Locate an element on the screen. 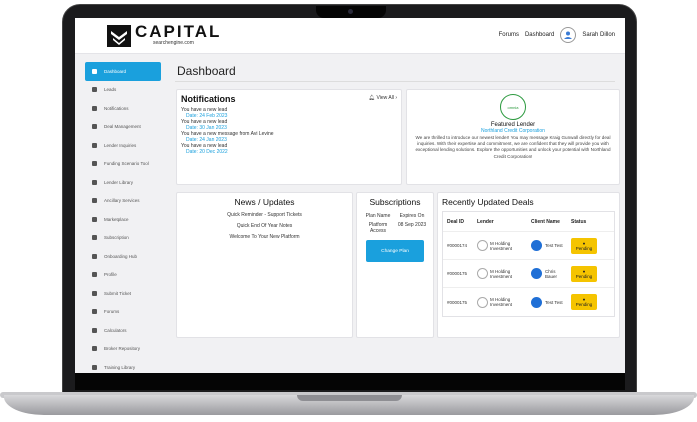  user-icon is located at coordinates (94, 274).